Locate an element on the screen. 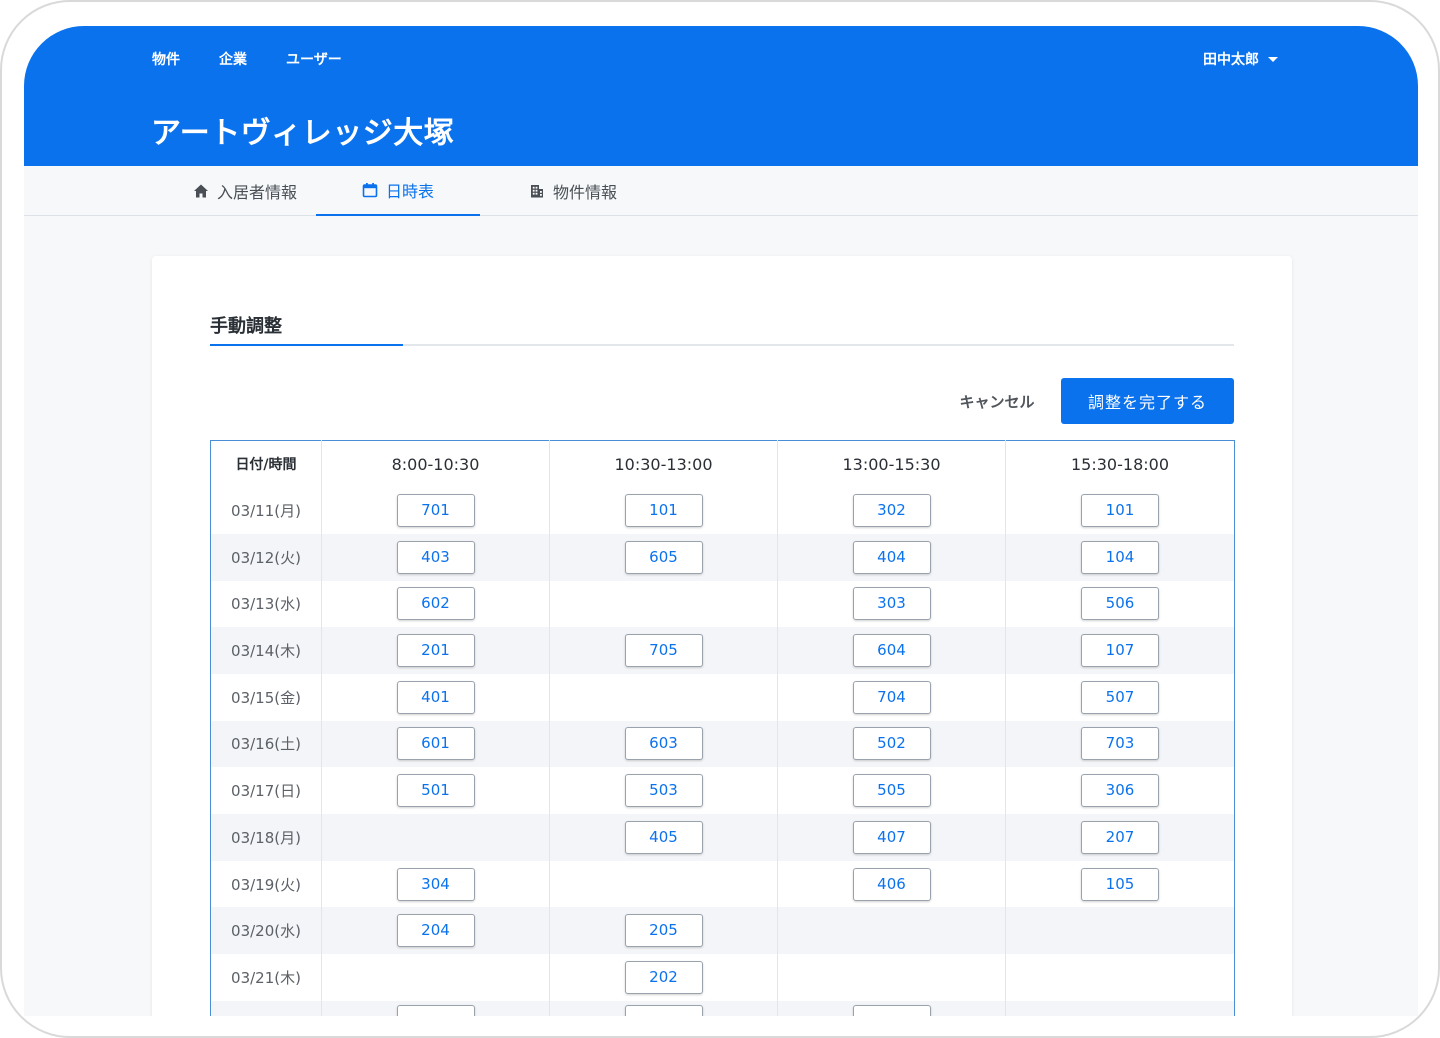  nav-item-properties: 物件 is located at coordinates (166, 59).